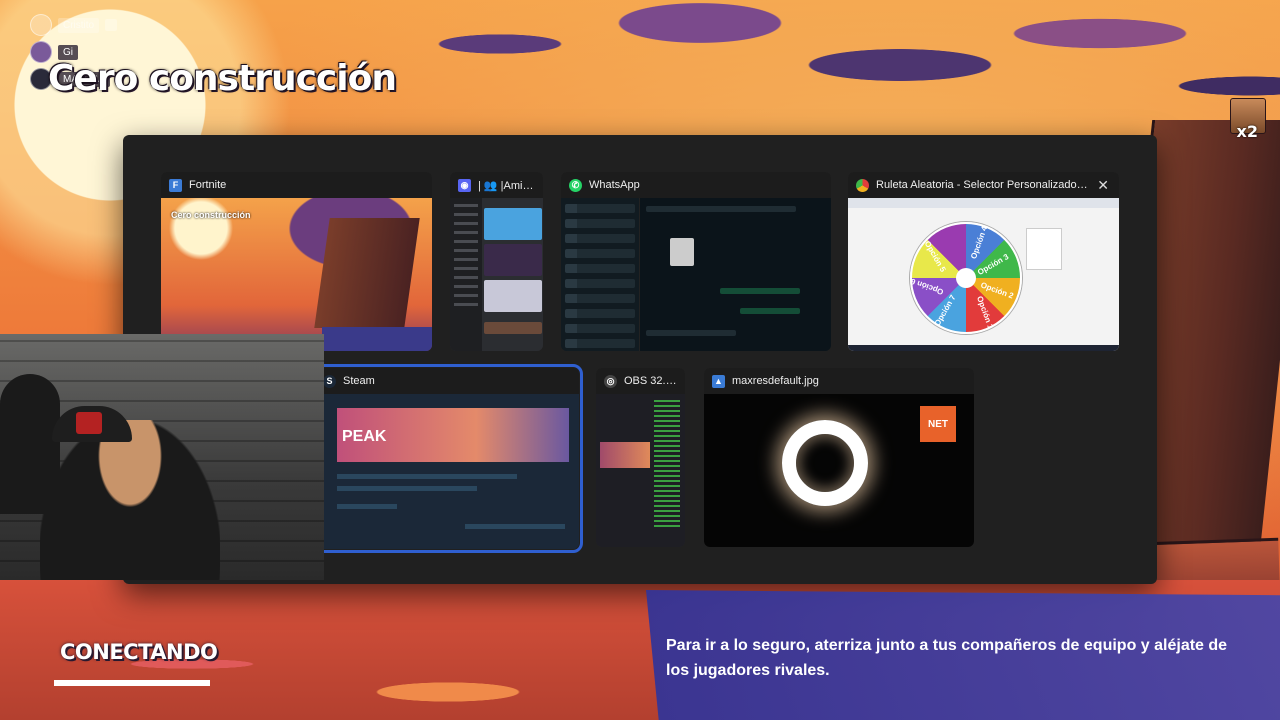 This screenshot has width=1280, height=720. Describe the element at coordinates (211, 215) in the screenshot. I see `preview-title: Cero construcción` at that location.